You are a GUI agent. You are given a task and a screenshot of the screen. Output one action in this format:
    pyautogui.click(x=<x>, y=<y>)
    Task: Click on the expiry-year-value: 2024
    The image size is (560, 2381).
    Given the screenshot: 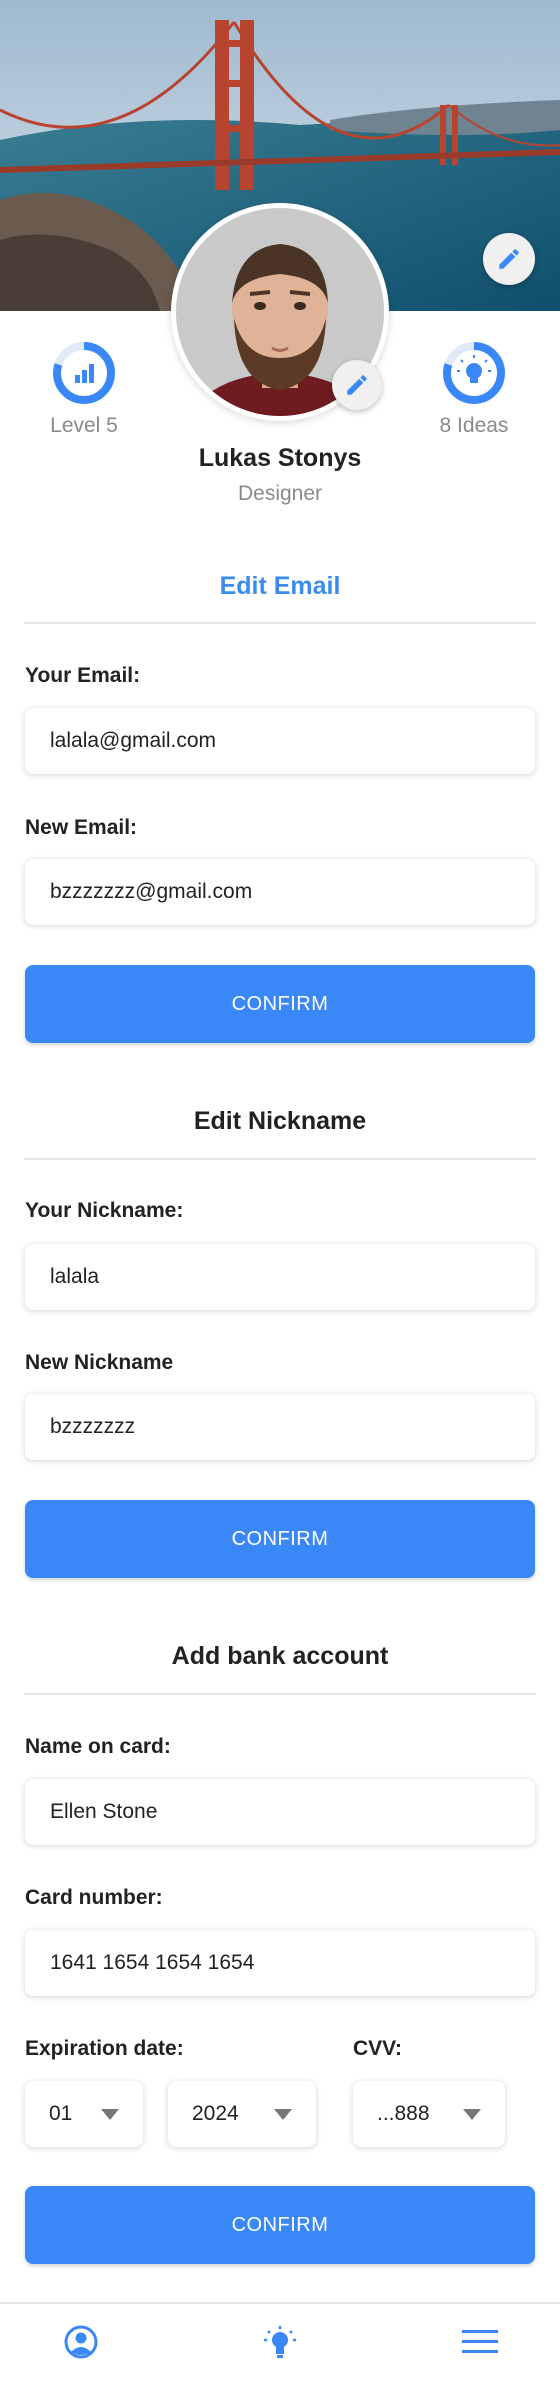 What is the action you would take?
    pyautogui.click(x=215, y=2113)
    